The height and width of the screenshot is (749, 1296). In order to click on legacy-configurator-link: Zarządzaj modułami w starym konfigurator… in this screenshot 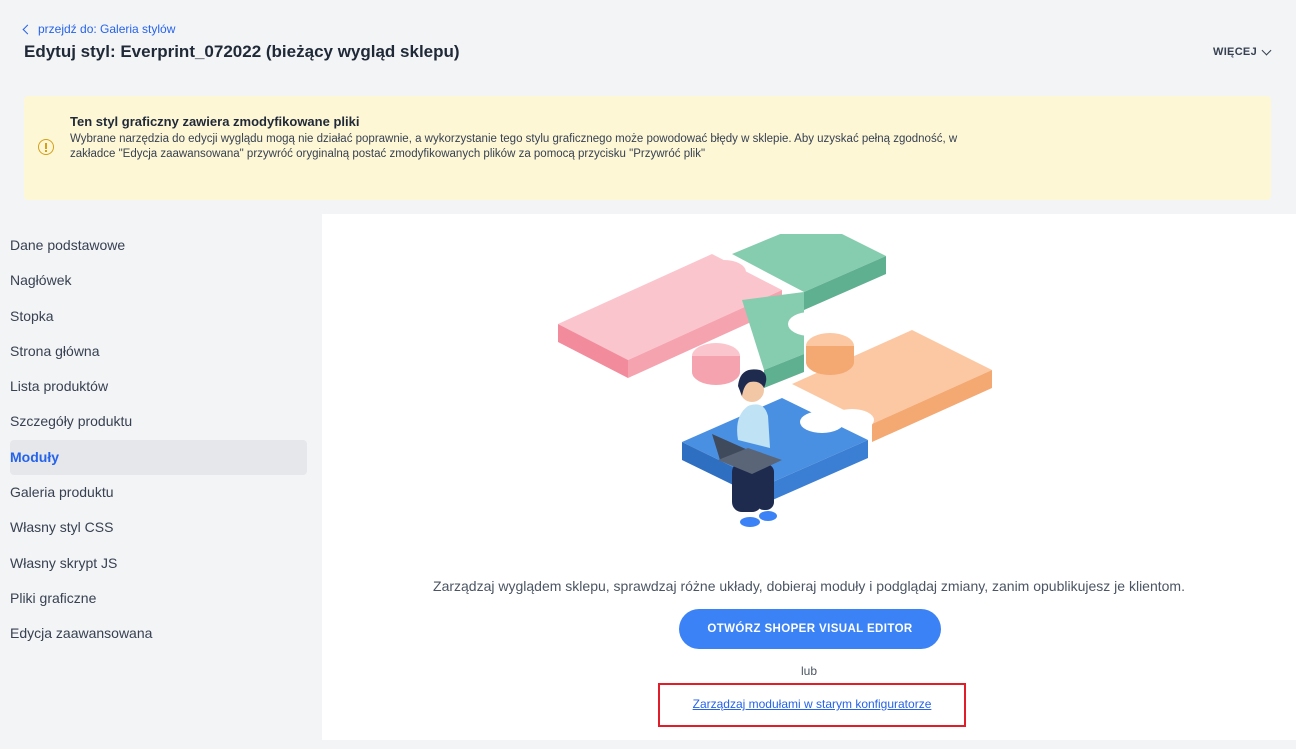, I will do `click(812, 704)`.